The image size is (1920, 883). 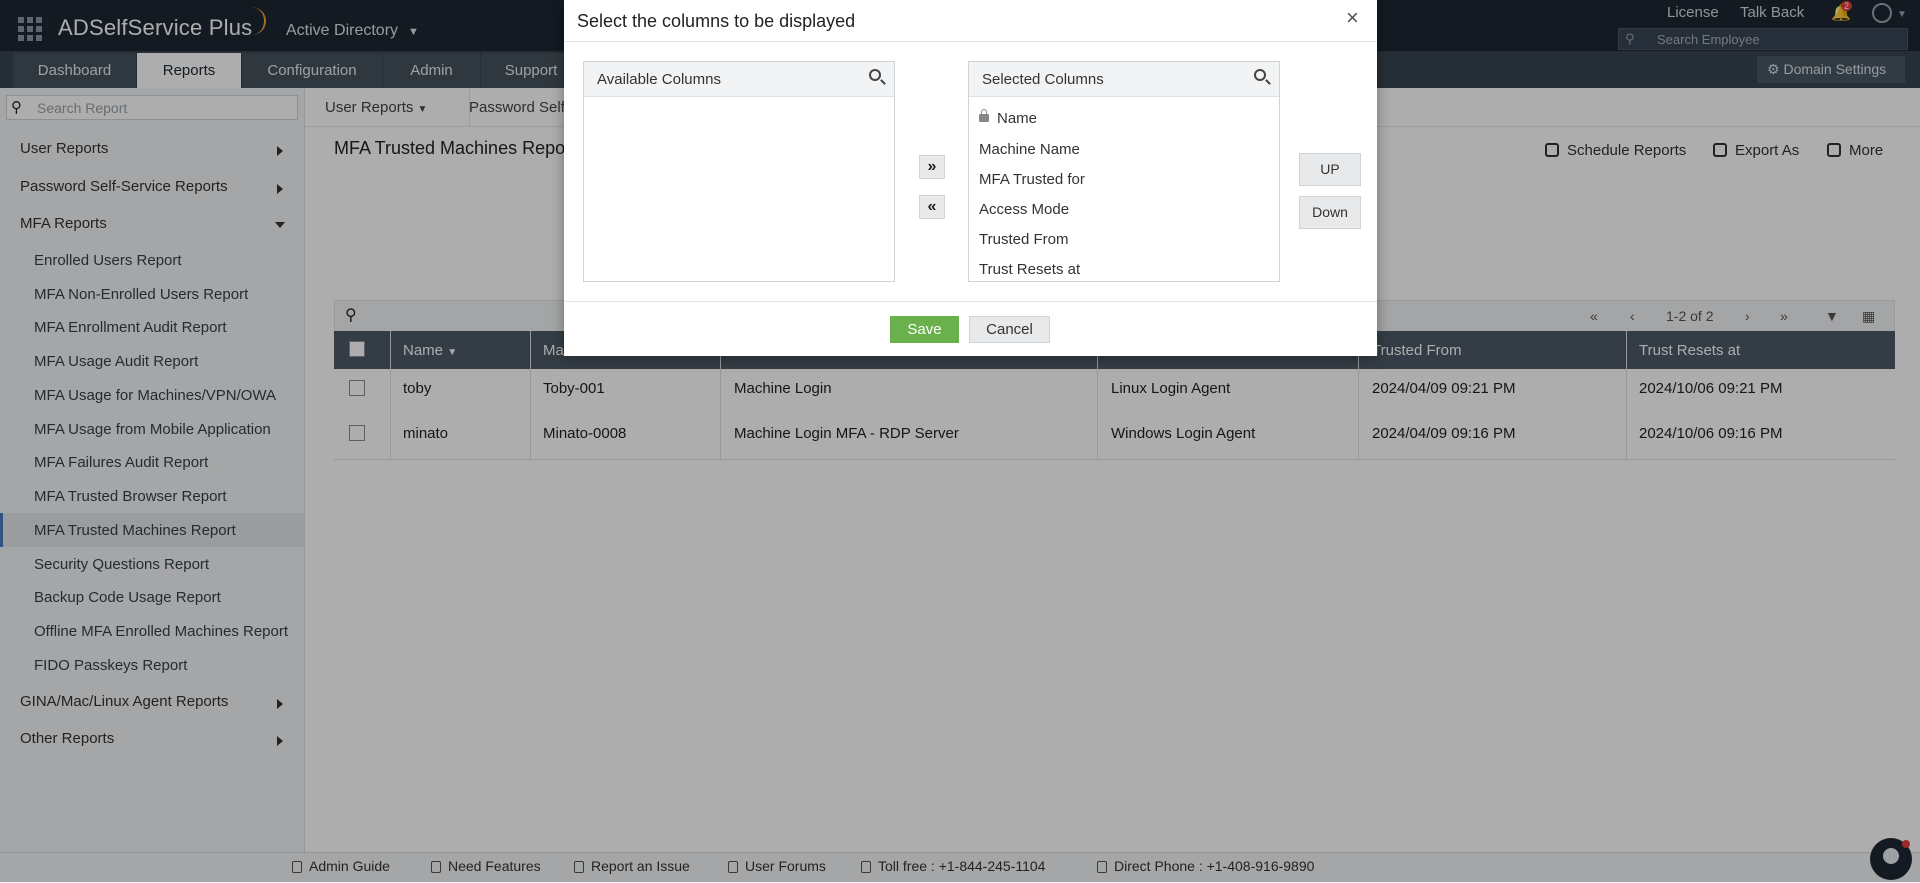 What do you see at coordinates (970, 41) in the screenshot?
I see `dialog-divider` at bounding box center [970, 41].